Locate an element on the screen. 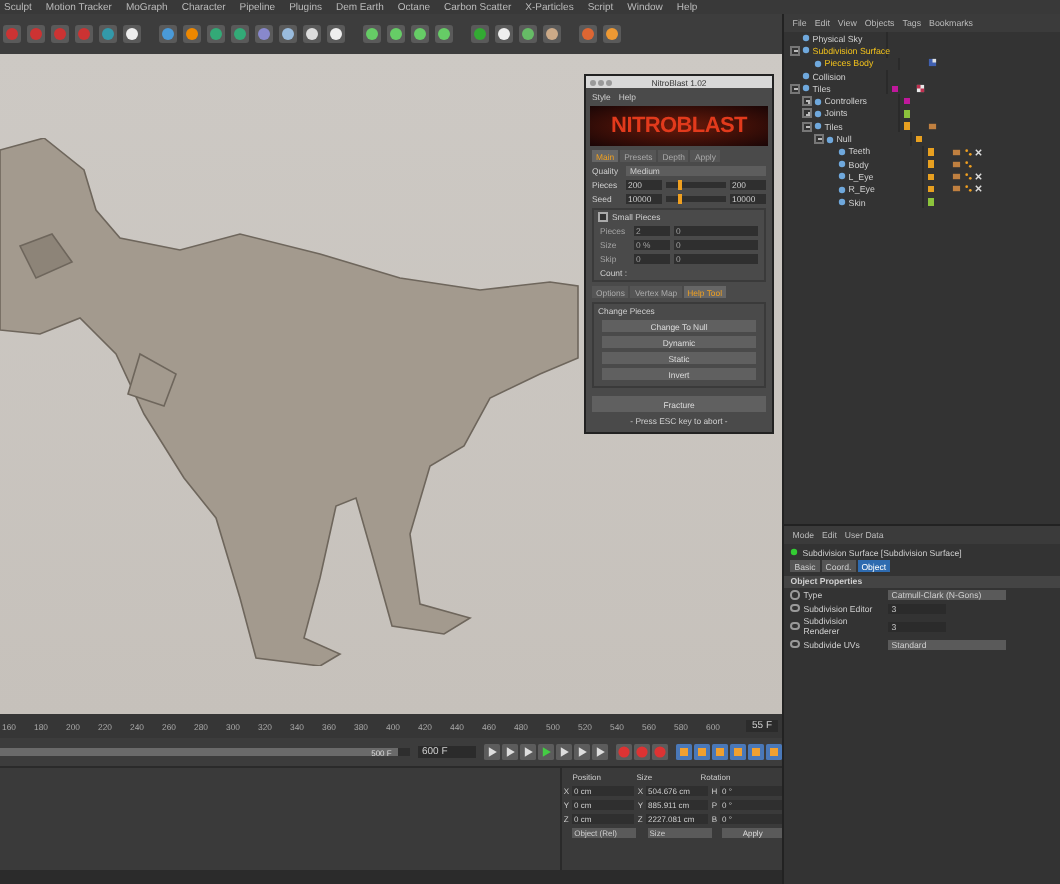 The height and width of the screenshot is (884, 1060). checker-tag-icon is located at coordinates (921, 89).